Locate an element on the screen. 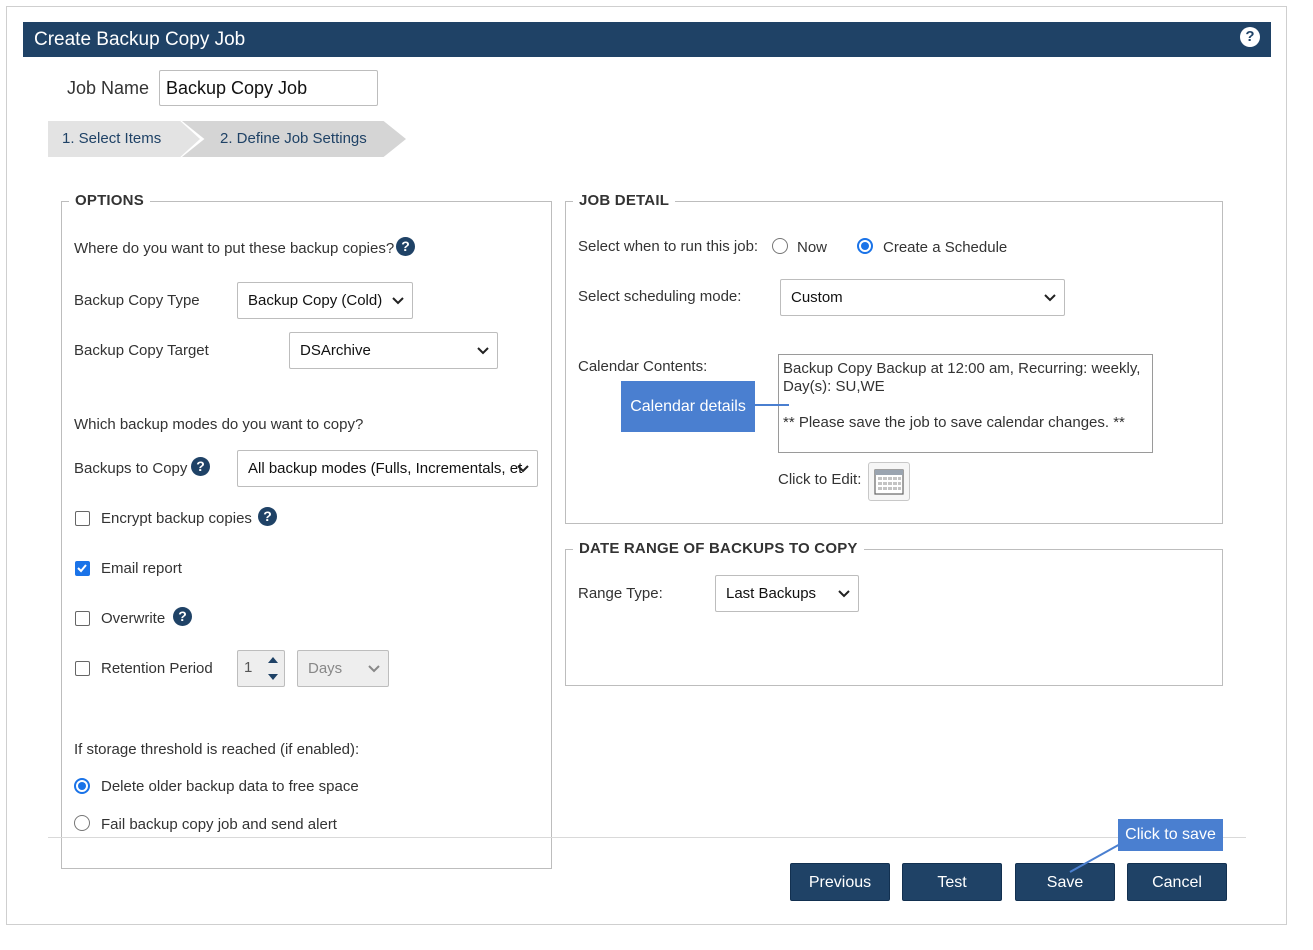  retention-label: Retention Period is located at coordinates (157, 668).